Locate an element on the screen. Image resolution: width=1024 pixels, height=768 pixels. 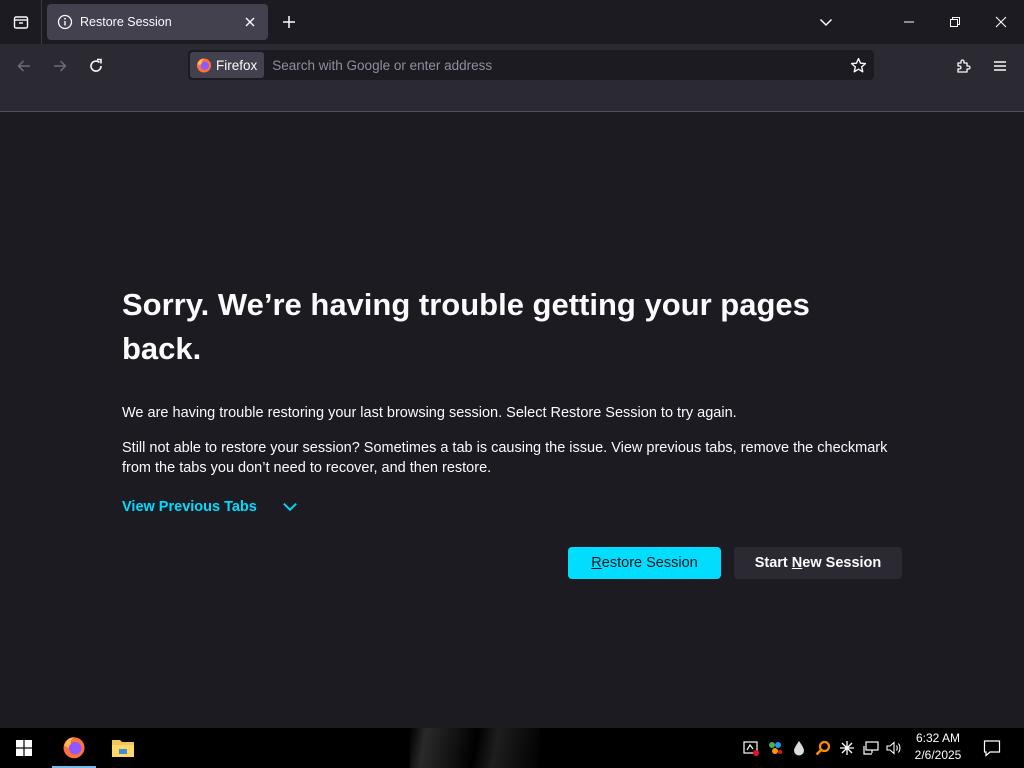
restore-window-button is located at coordinates (955, 22).